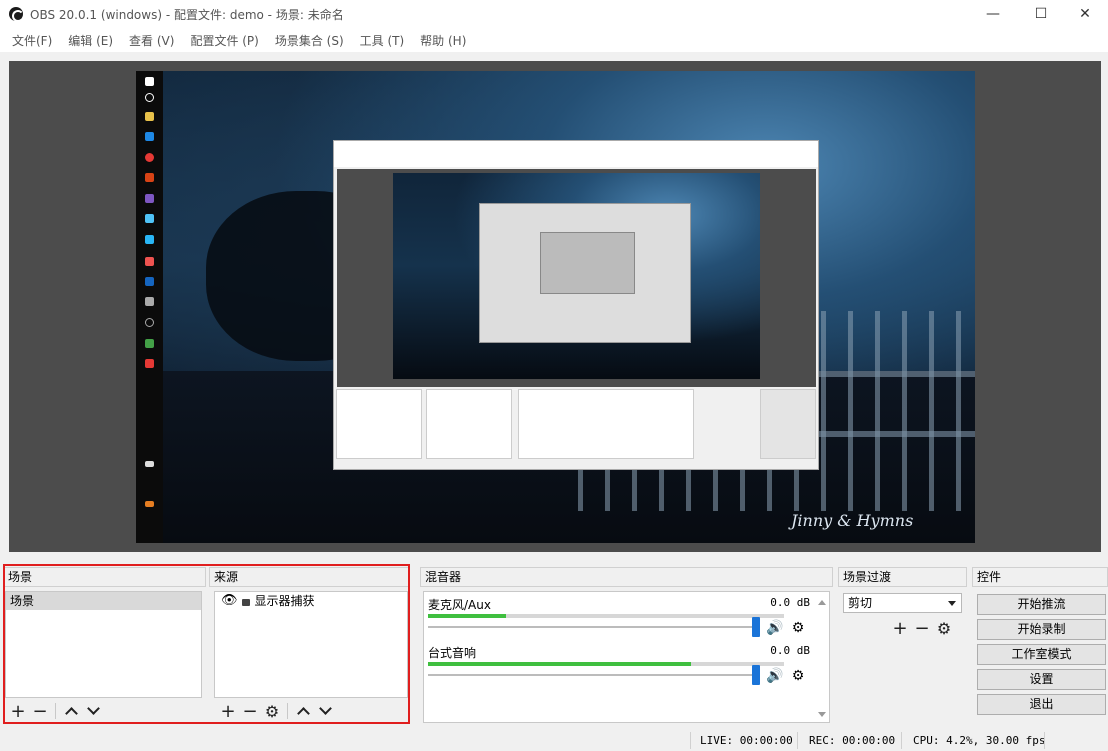 The image size is (1108, 751). I want to click on lock-icon, so click(245, 602).